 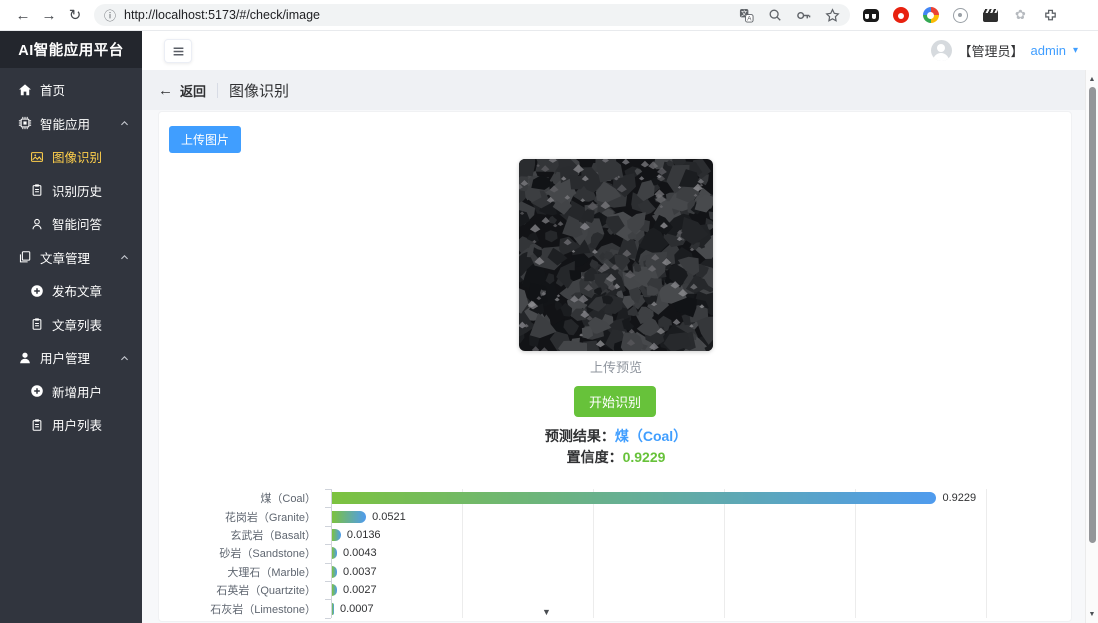 I want to click on confidence-result: 置信度：0.9229, so click(x=616, y=457).